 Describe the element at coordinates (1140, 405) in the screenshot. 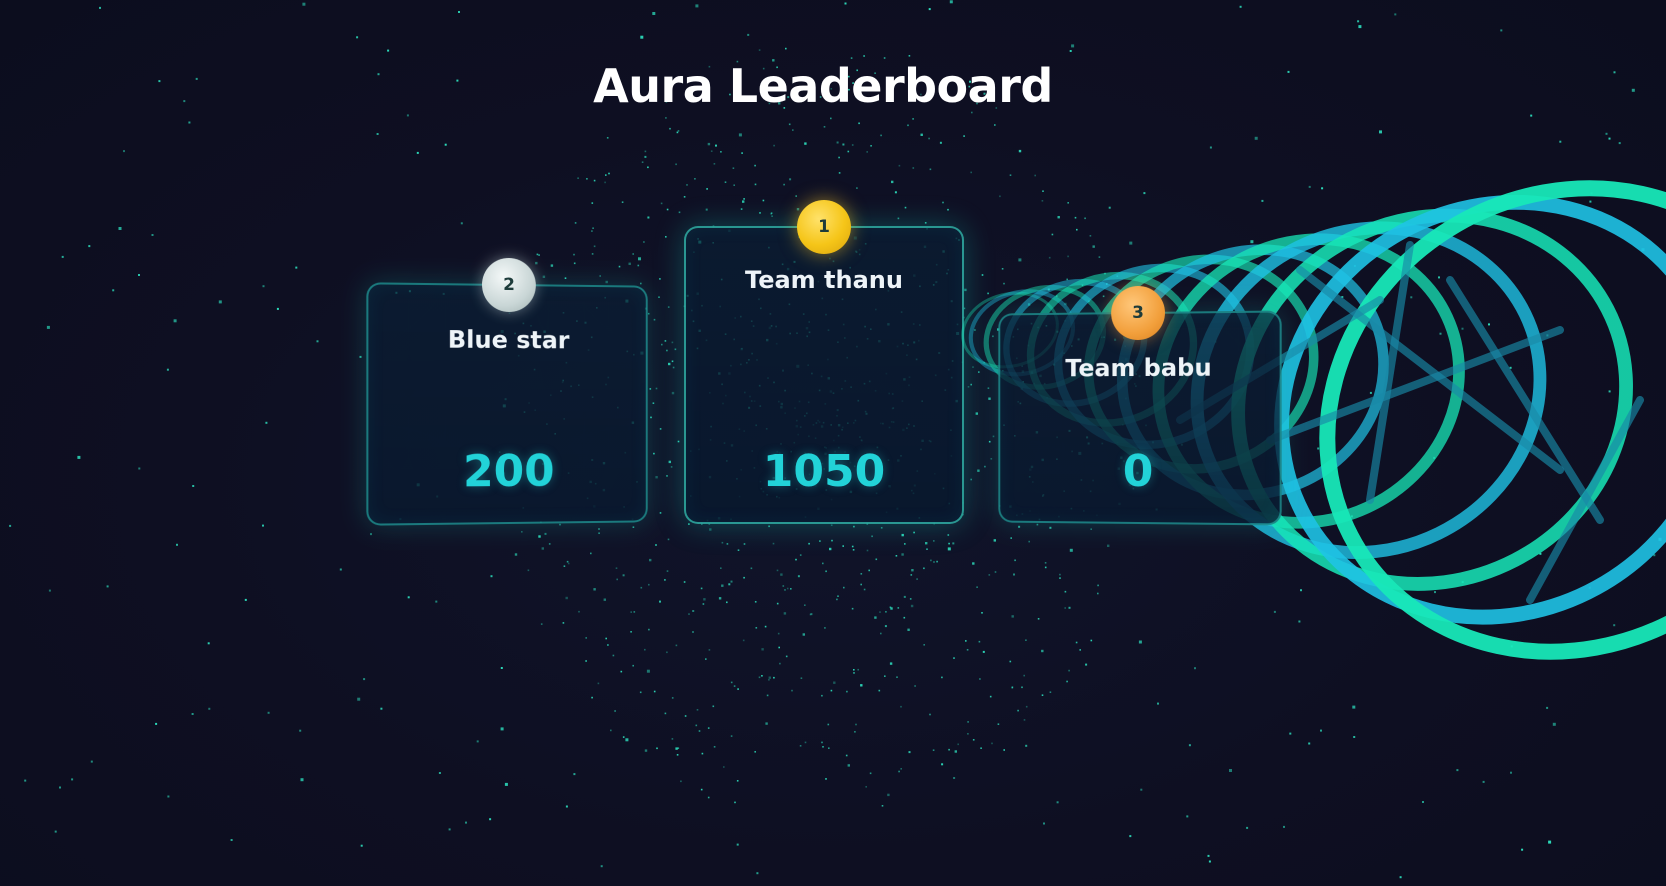

I see `leaderboard-card-rank-3: 3 Team babu 0` at that location.